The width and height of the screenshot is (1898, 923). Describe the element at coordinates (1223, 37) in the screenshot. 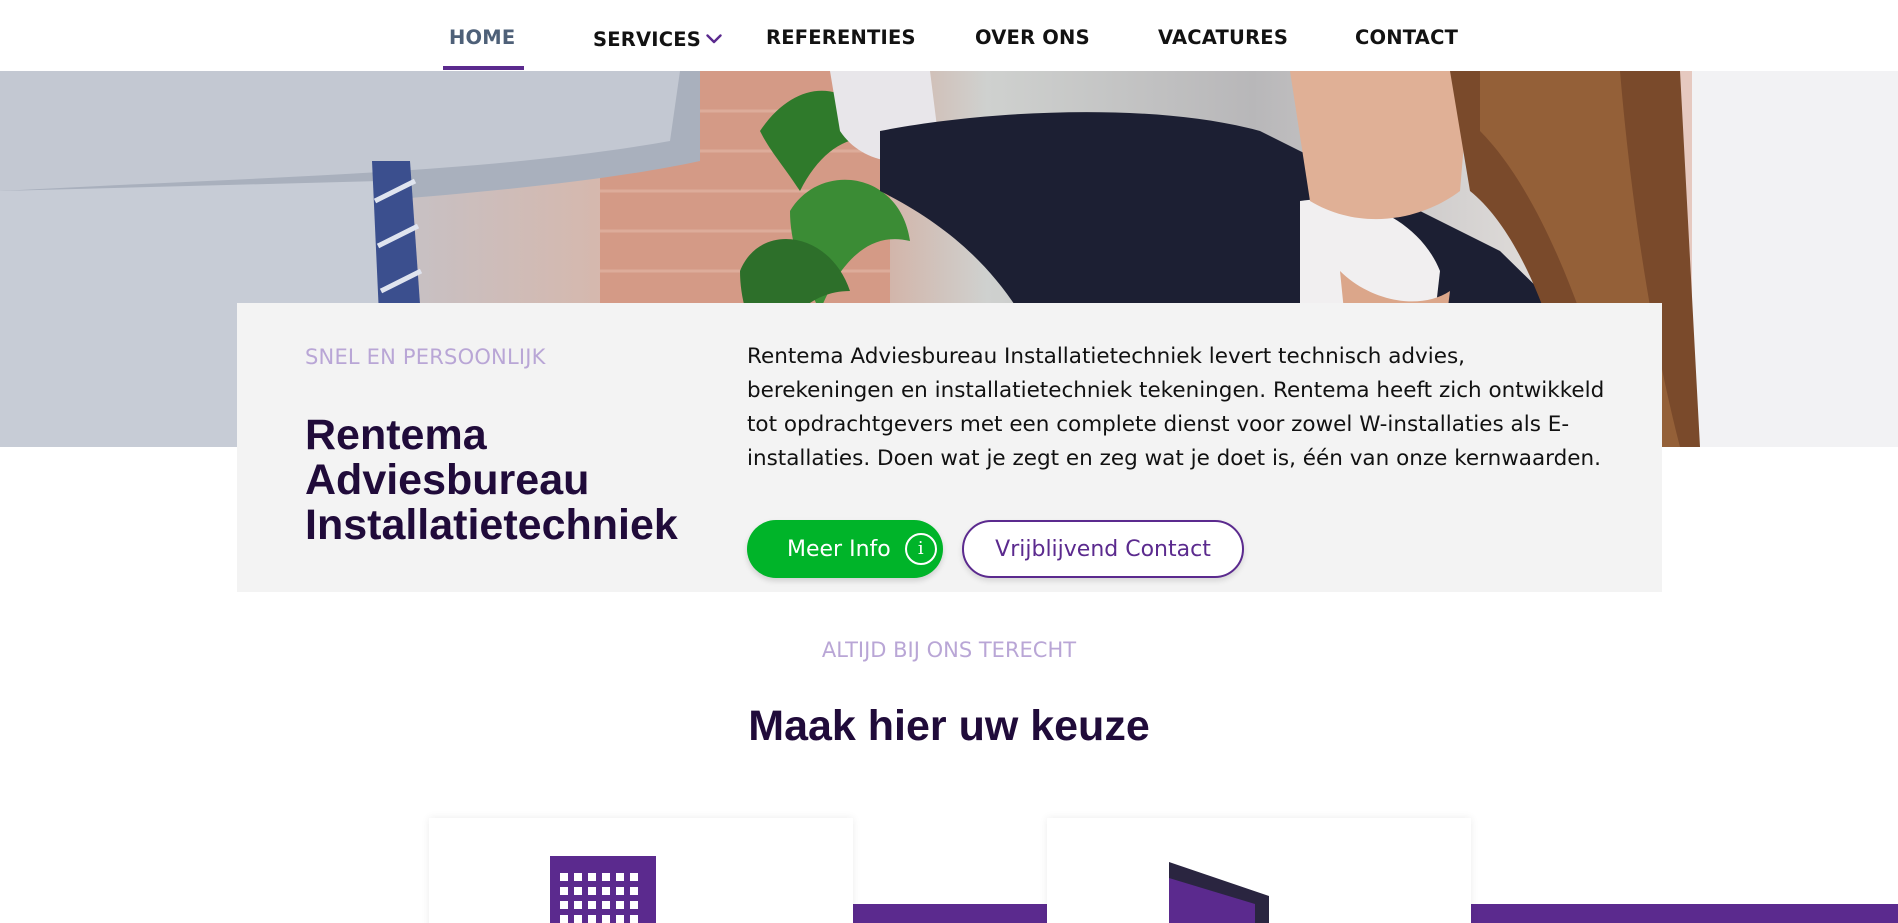

I see `nav-item-vacatures: VACATURES` at that location.